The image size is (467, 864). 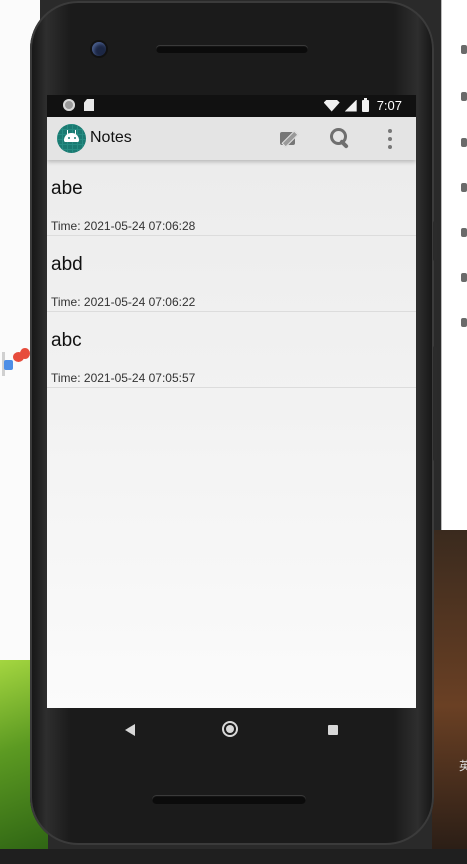 I want to click on app-toolbar: Notes, so click(x=231, y=138).